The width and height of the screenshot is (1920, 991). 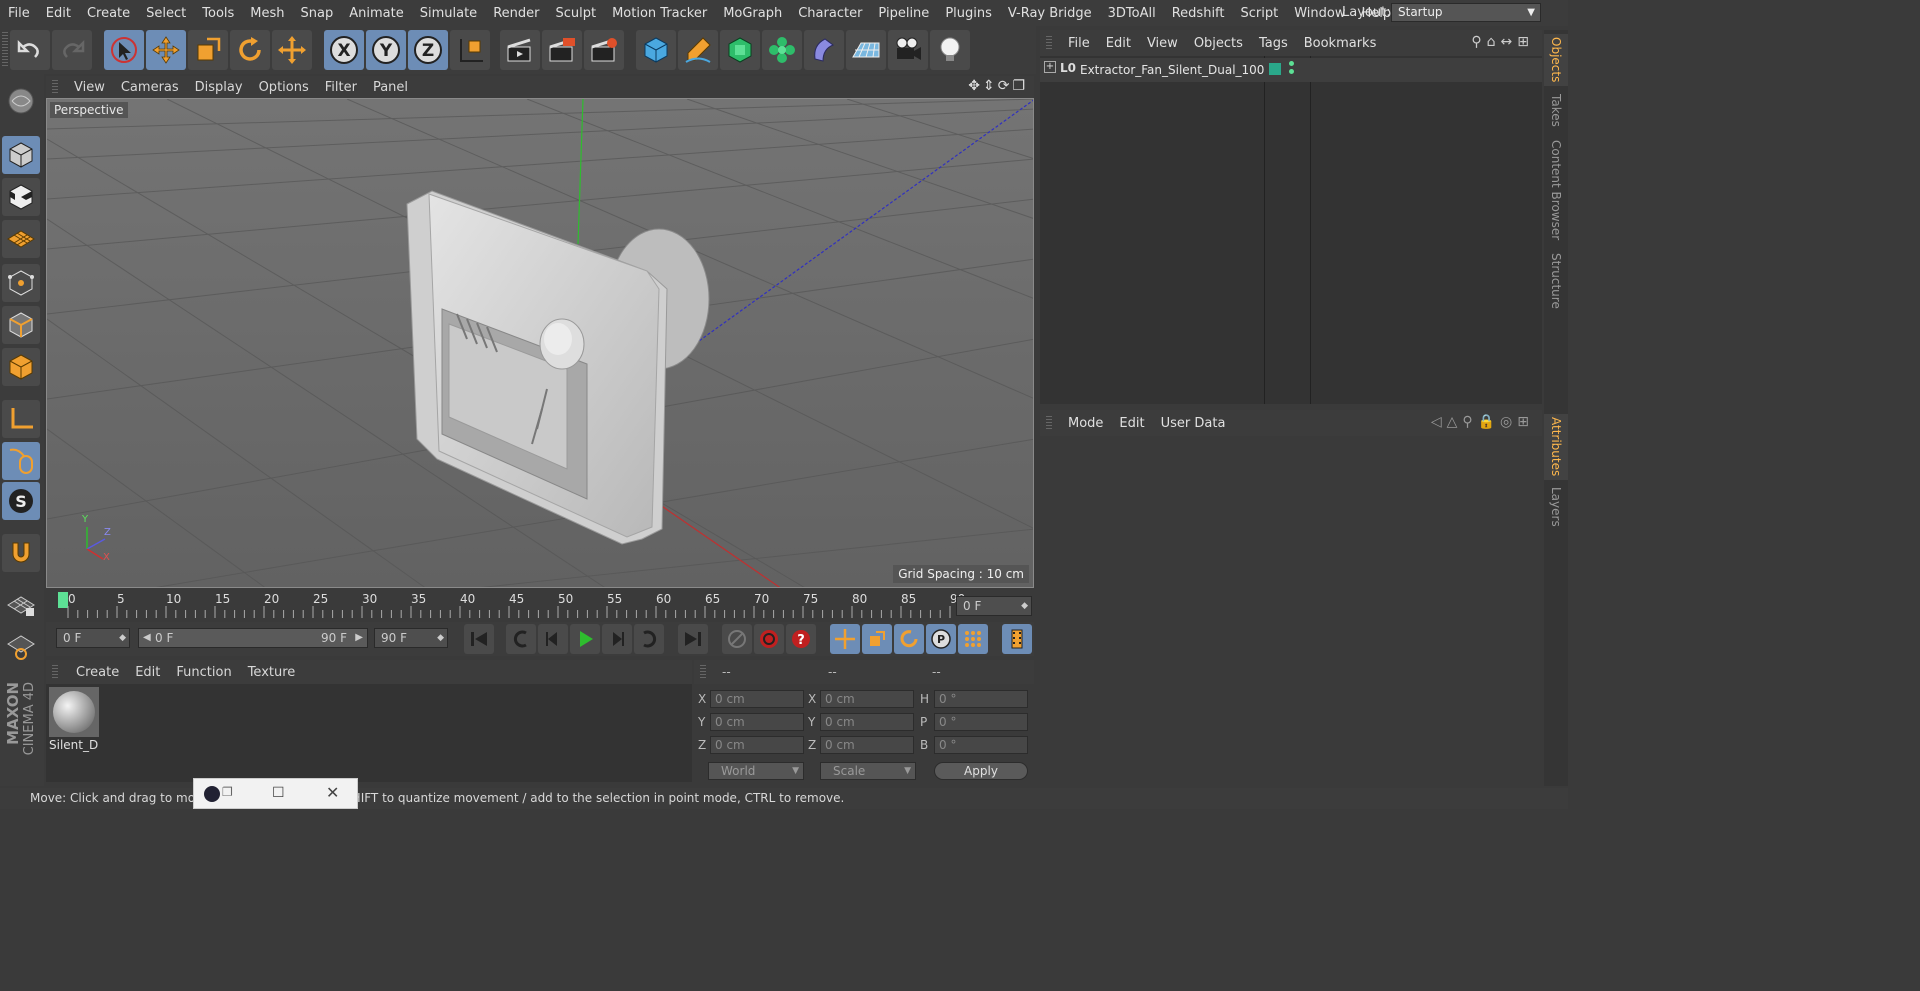 What do you see at coordinates (203, 672) in the screenshot?
I see `material-menu-function: Function` at bounding box center [203, 672].